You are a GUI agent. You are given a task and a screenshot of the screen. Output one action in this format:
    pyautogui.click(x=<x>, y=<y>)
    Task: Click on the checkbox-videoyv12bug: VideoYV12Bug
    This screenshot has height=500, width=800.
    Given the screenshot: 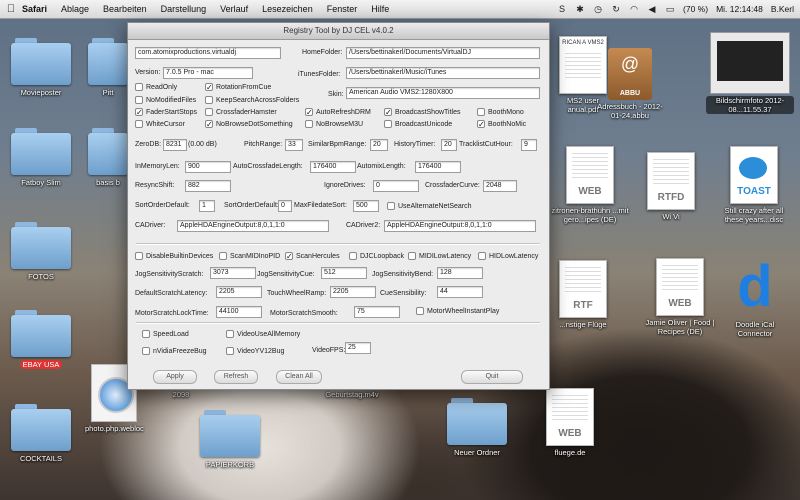 What is the action you would take?
    pyautogui.click(x=255, y=351)
    